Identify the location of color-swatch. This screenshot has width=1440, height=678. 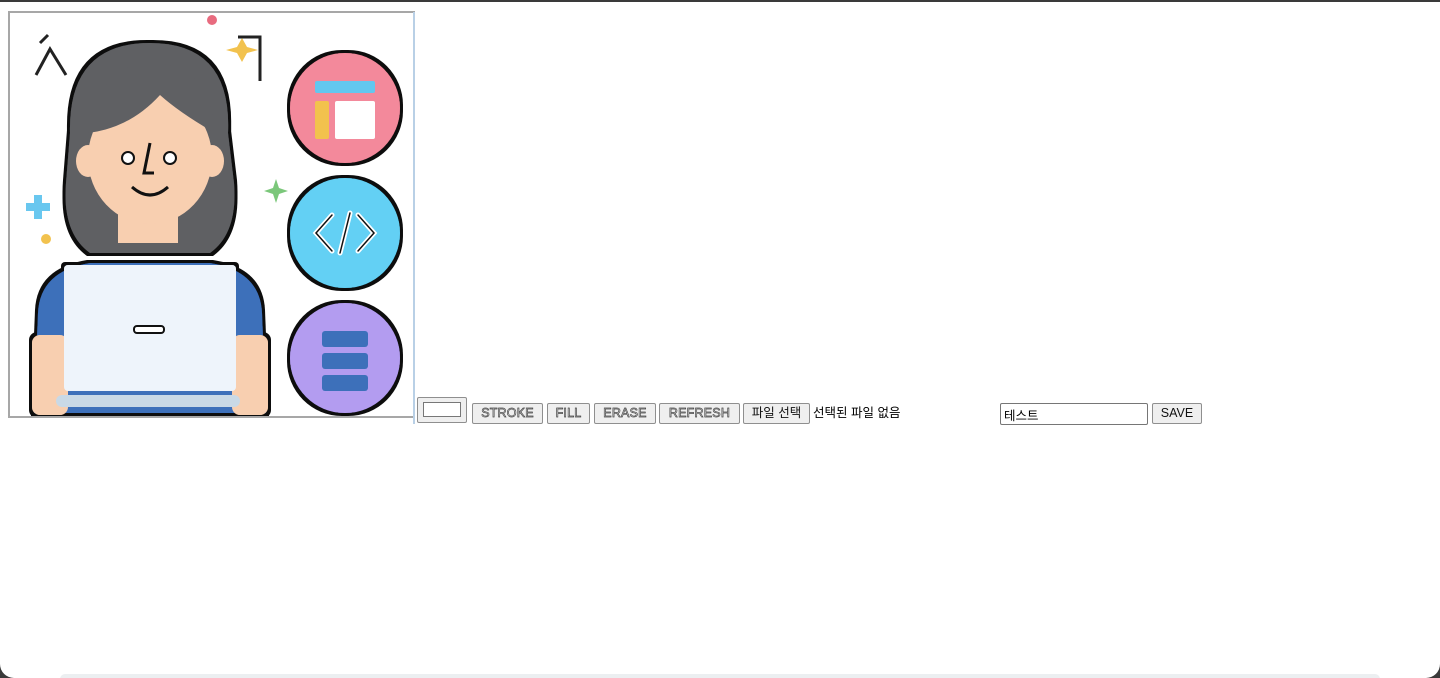
(442, 409).